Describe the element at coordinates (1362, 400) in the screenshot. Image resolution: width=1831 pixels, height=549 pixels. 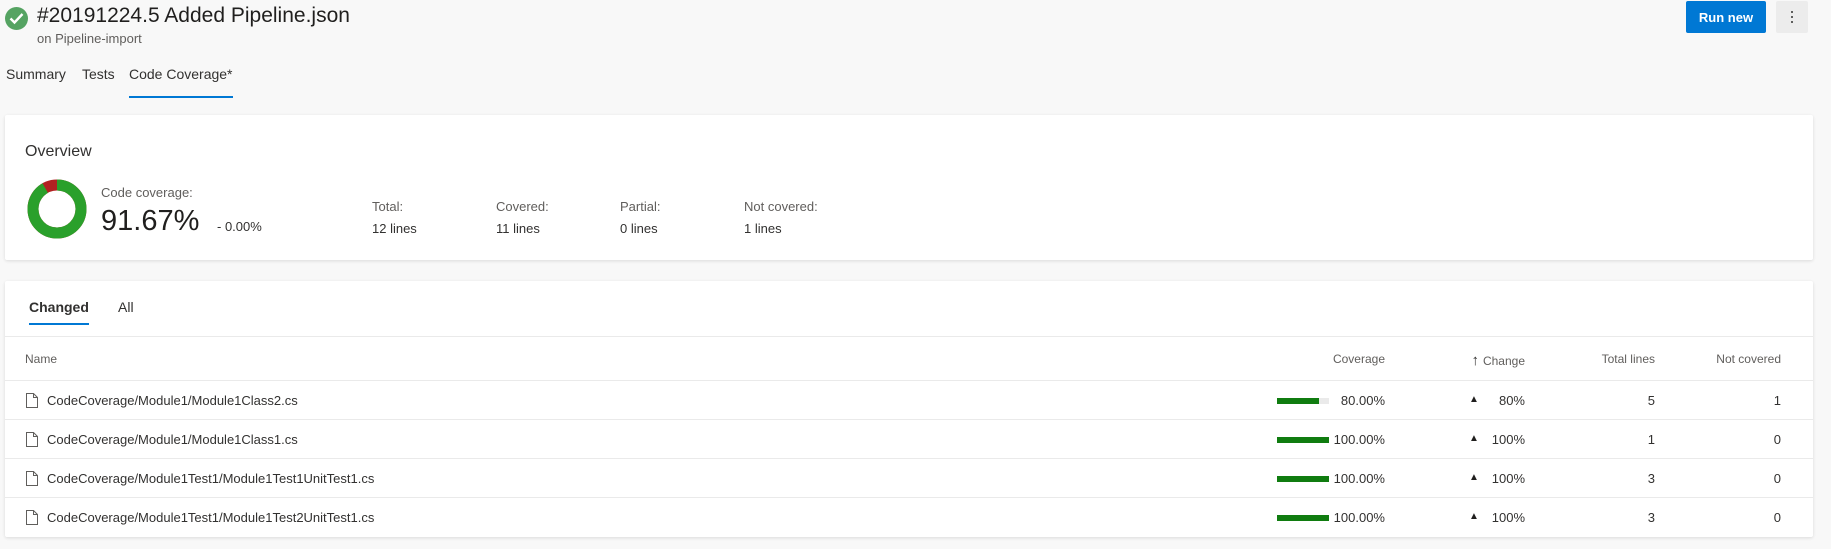
I see `coverage-percent: 80.00%` at that location.